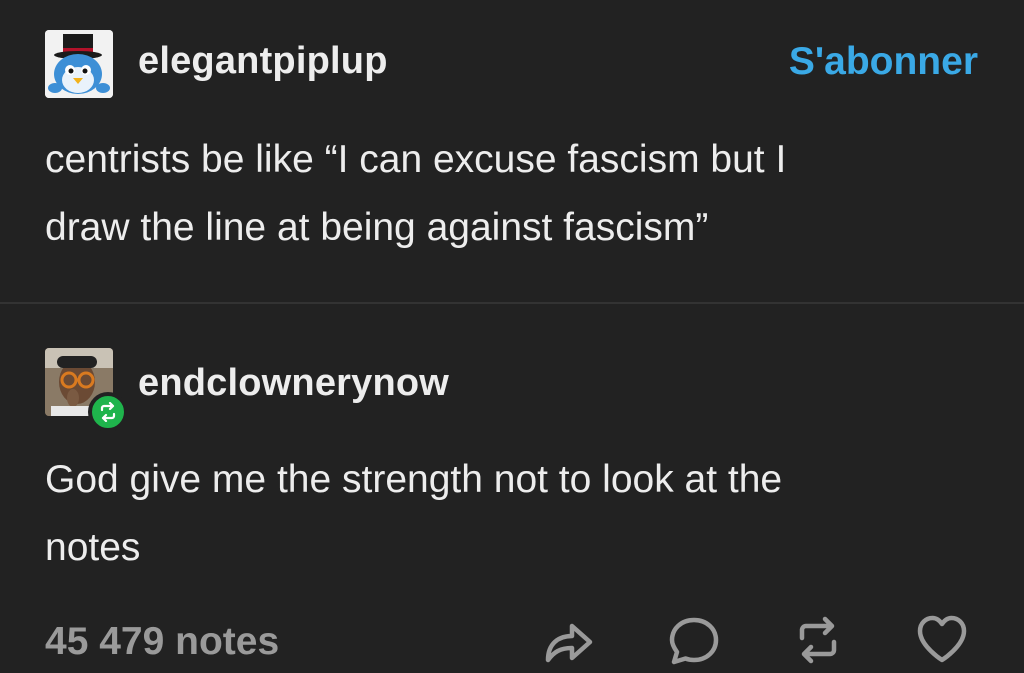 The image size is (1024, 673). I want to click on avatar, so click(79, 64).